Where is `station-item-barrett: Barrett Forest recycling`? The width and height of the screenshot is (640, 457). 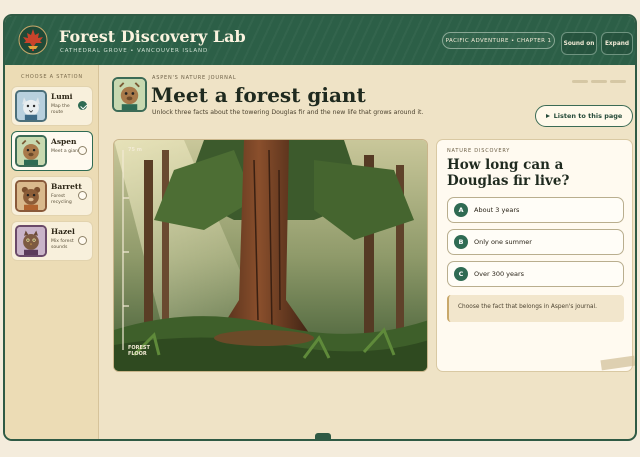 station-item-barrett: Barrett Forest recycling is located at coordinates (52, 196).